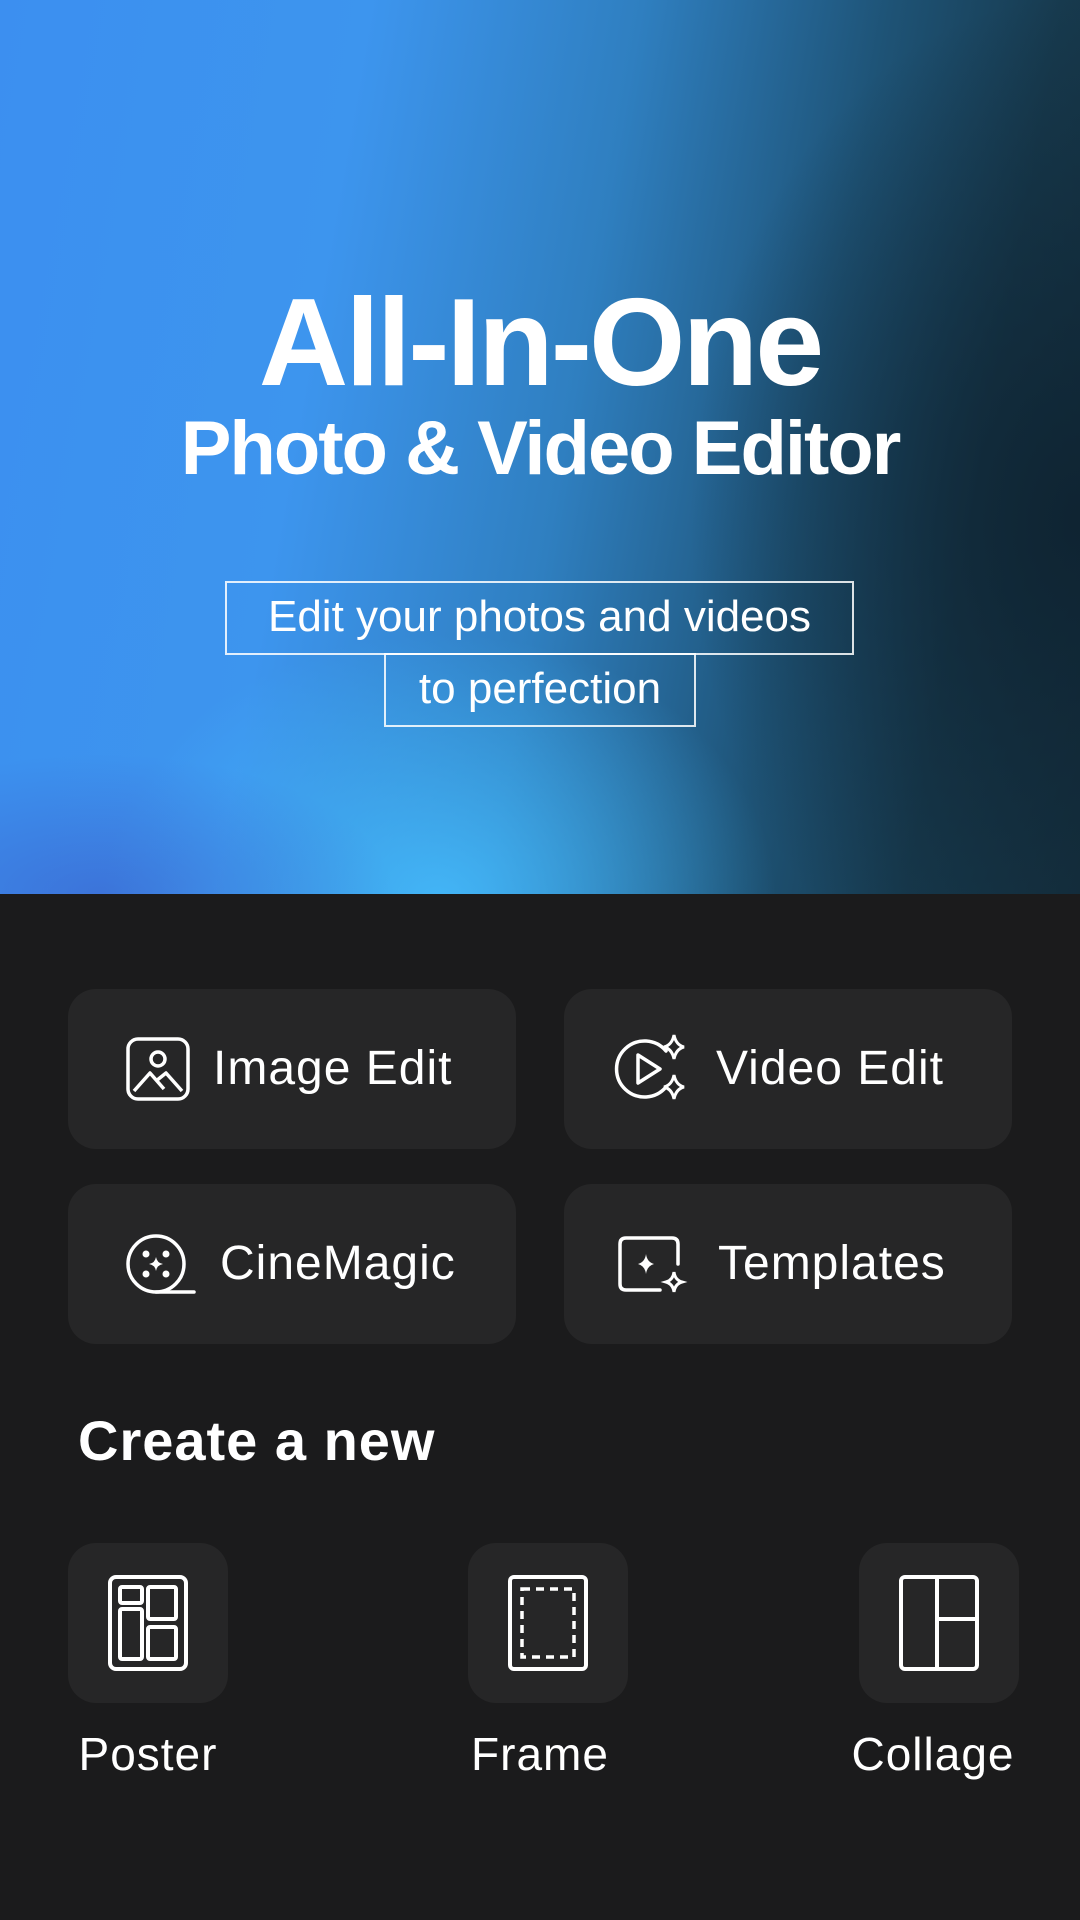 This screenshot has width=1080, height=1920. What do you see at coordinates (540, 1754) in the screenshot?
I see `frame-label: Frame` at bounding box center [540, 1754].